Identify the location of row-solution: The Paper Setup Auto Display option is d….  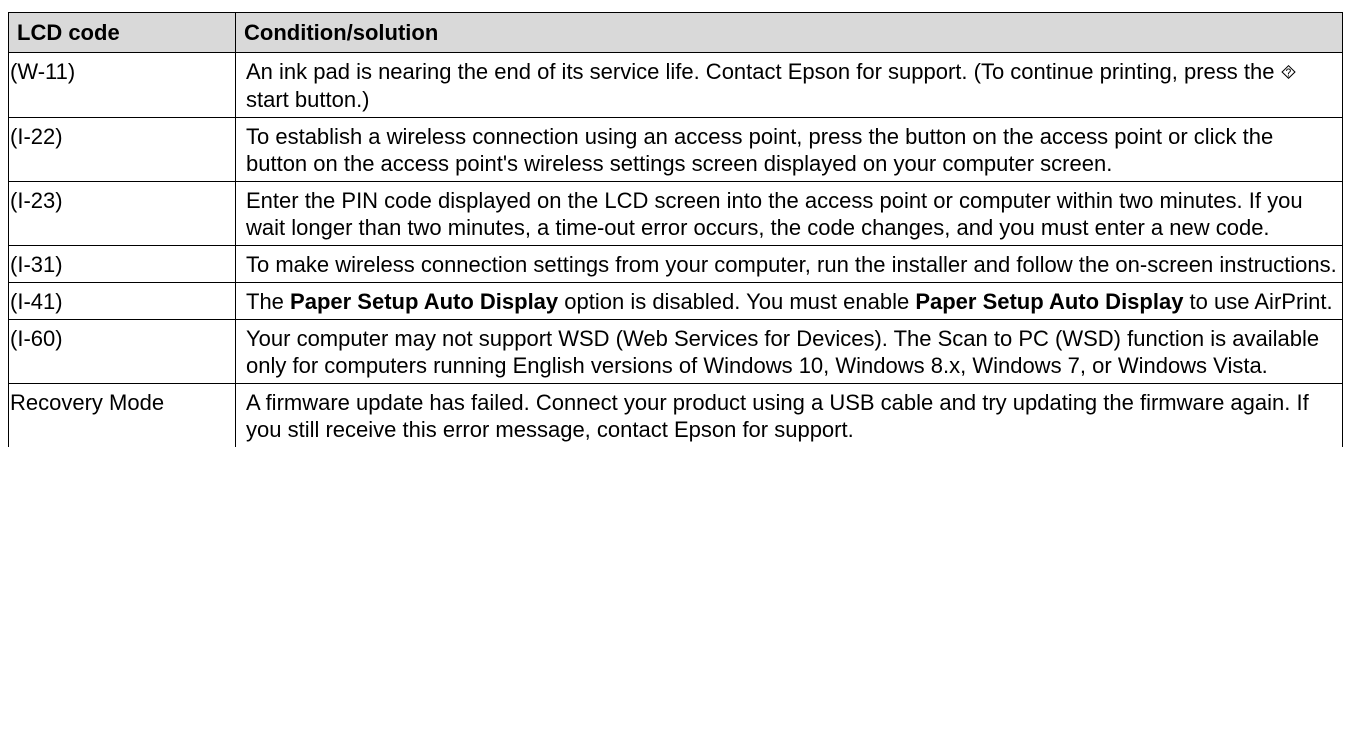
(789, 301).